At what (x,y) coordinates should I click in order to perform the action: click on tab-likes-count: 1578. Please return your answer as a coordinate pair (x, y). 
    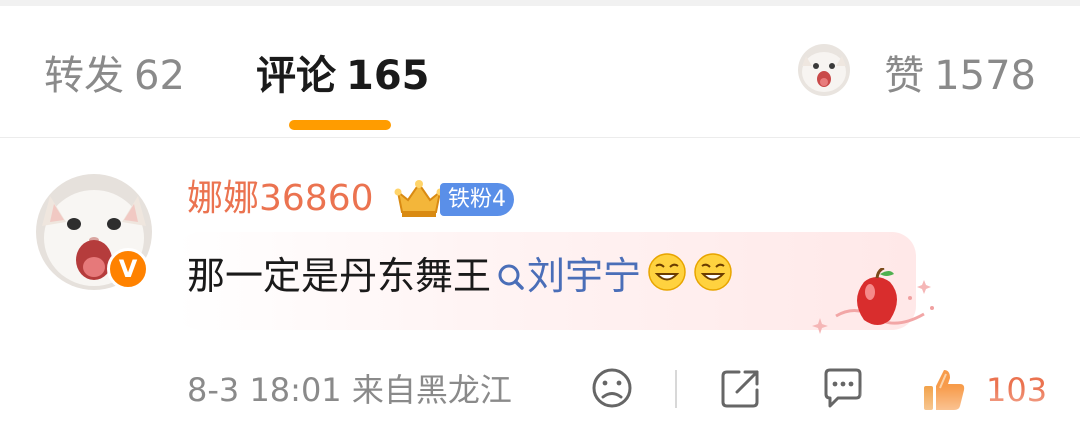
    Looking at the image, I should click on (985, 76).